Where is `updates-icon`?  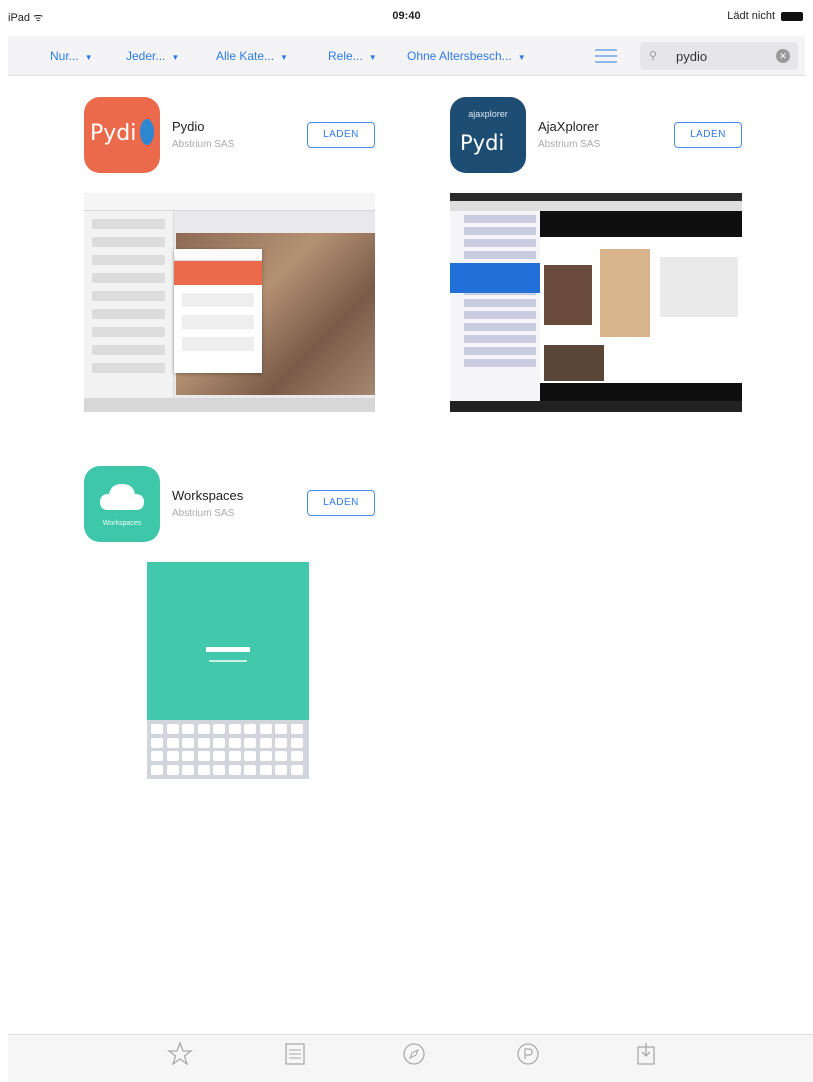 updates-icon is located at coordinates (646, 1054).